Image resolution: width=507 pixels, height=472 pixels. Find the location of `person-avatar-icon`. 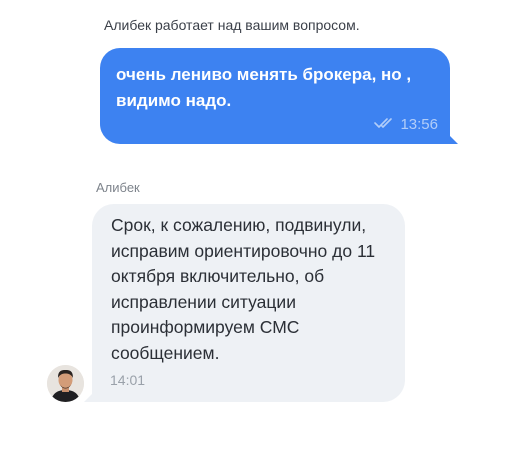

person-avatar-icon is located at coordinates (65, 383).